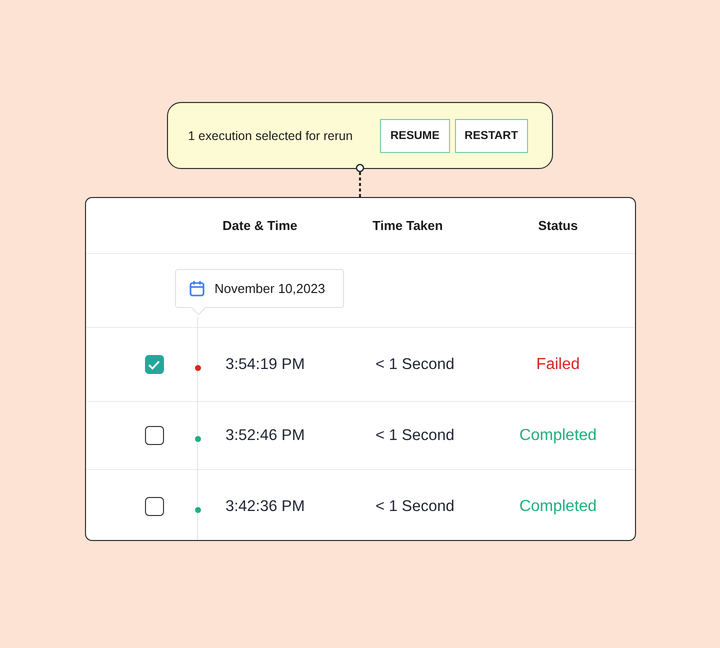 This screenshot has height=648, width=720. Describe the element at coordinates (270, 288) in the screenshot. I see `date-text: November 10,2023` at that location.